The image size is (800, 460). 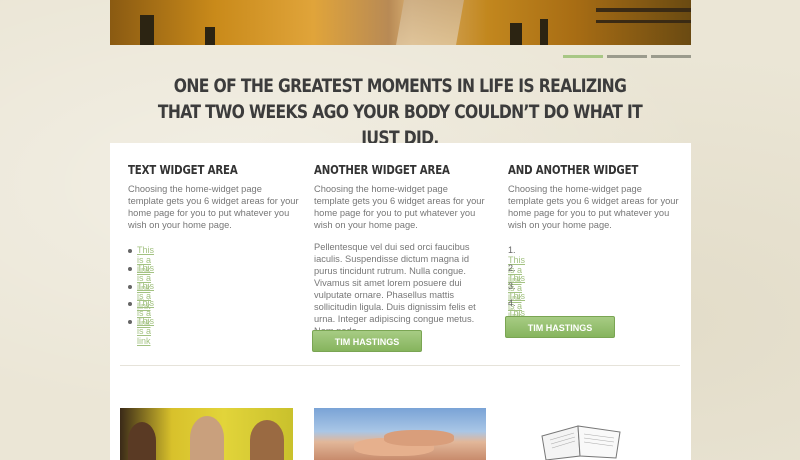 What do you see at coordinates (583, 56) in the screenshot?
I see `slider-dot-active` at bounding box center [583, 56].